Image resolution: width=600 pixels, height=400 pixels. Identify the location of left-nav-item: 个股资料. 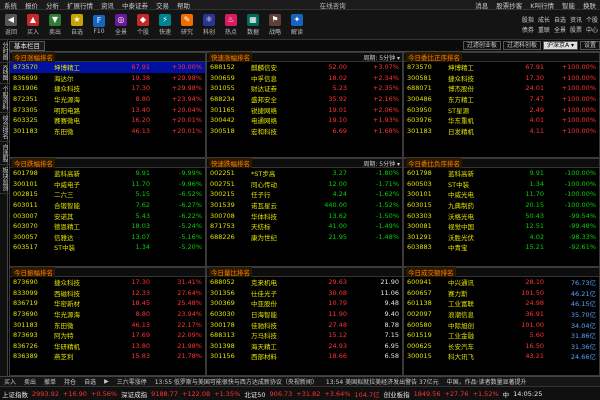
(4, 98).